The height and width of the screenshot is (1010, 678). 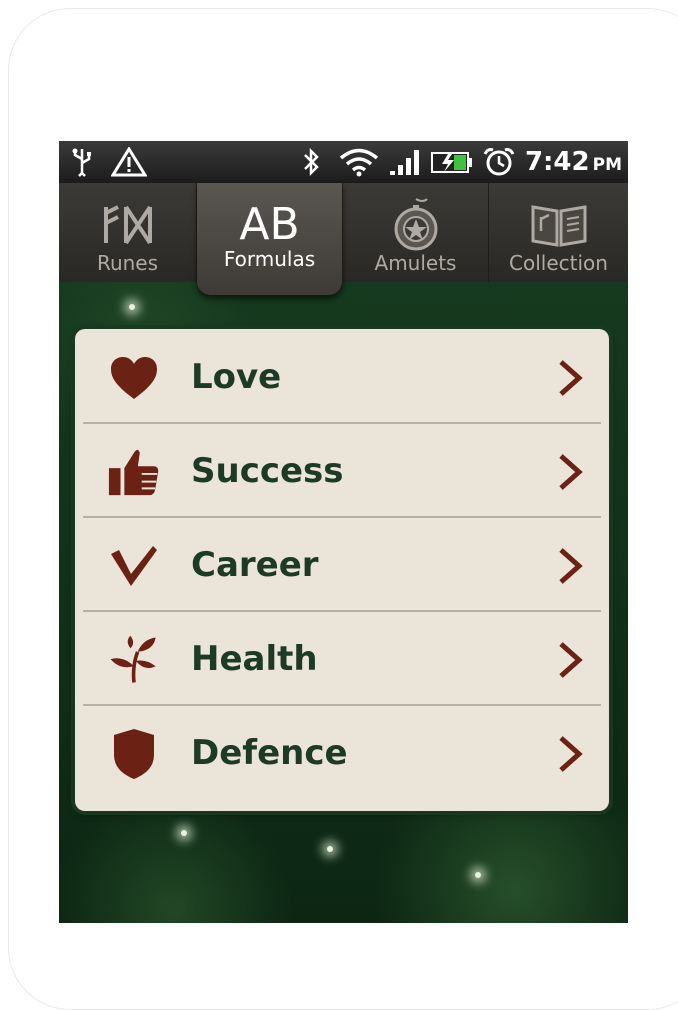 I want to click on tab-bar: Runes AB Formulas Amulets Collection, so click(x=343, y=239).